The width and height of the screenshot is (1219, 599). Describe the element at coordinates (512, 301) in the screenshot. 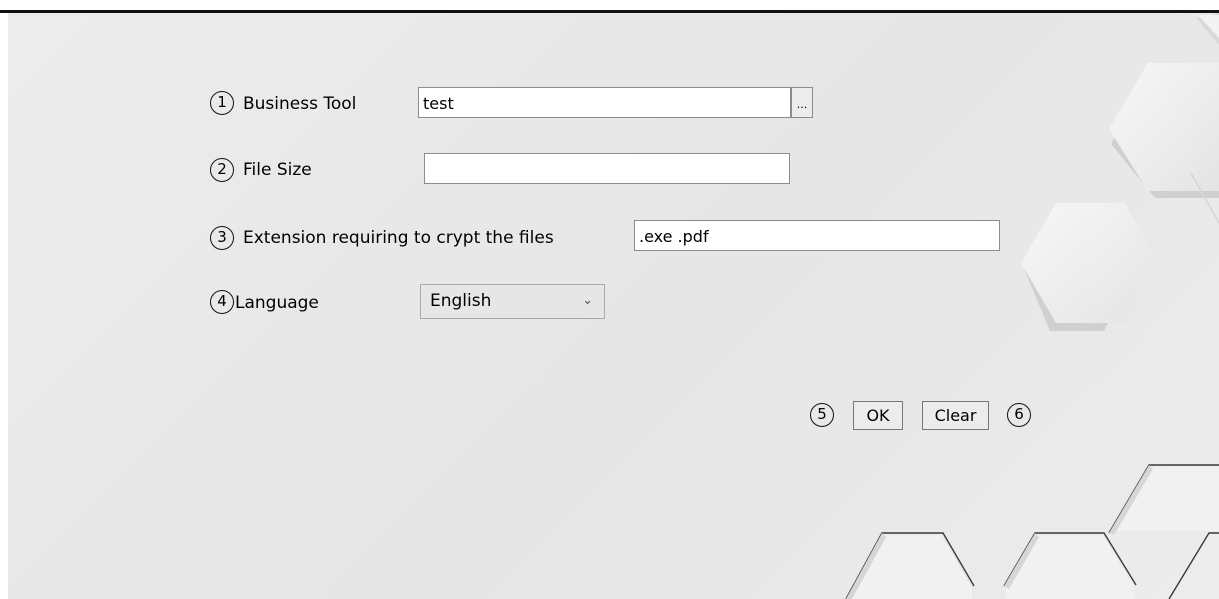

I see `language-select: English ⌄` at that location.